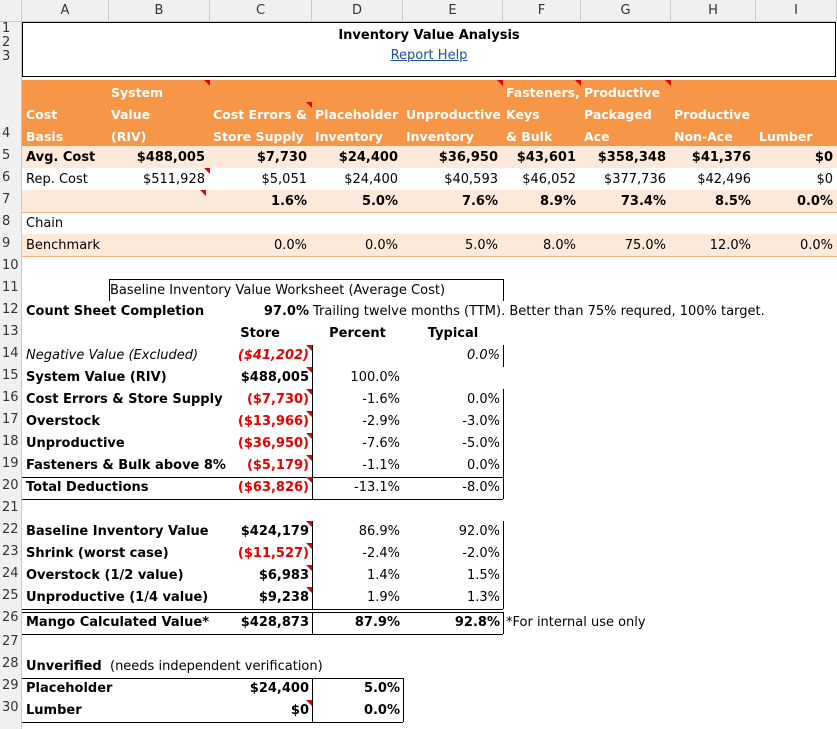  I want to click on row9-lumber: 0.0%, so click(794, 246).